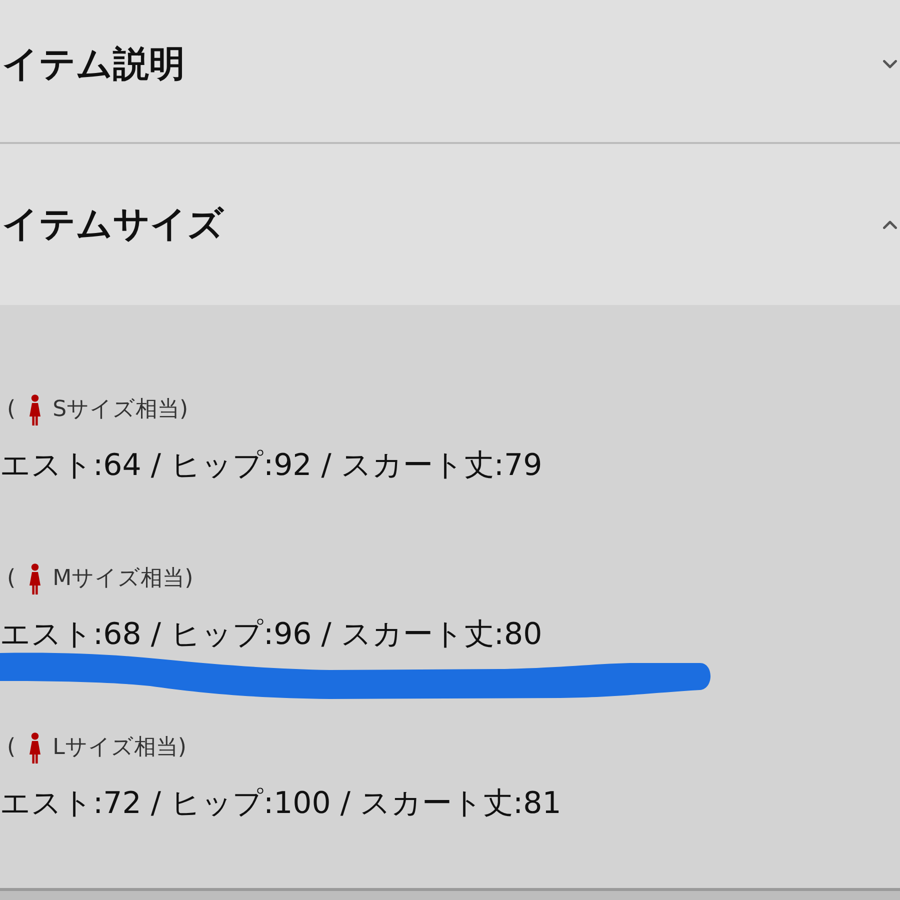 This screenshot has height=900, width=900. Describe the element at coordinates (119, 748) in the screenshot. I see `size-label: Lサイズ相当)` at that location.